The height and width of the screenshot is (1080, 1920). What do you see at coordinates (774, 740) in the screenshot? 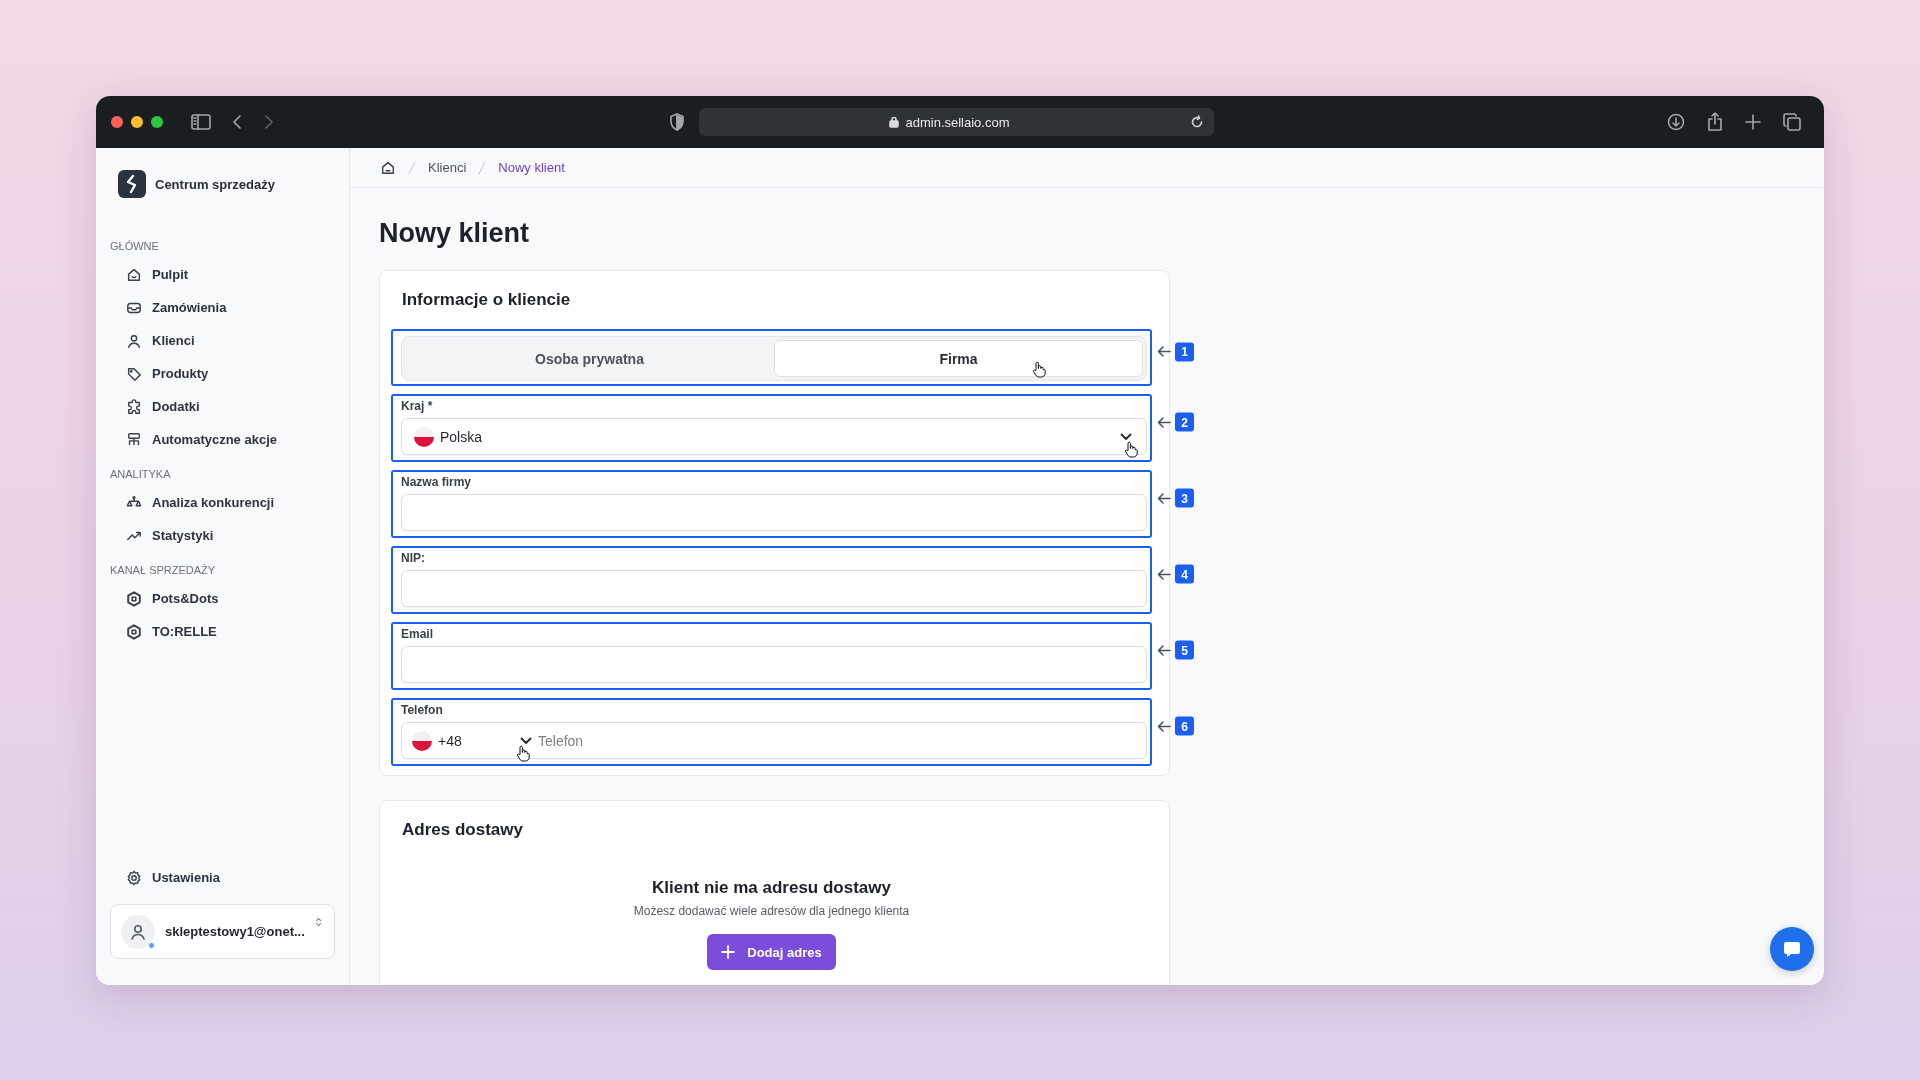
I see `phone-field: +48 Telefon` at bounding box center [774, 740].